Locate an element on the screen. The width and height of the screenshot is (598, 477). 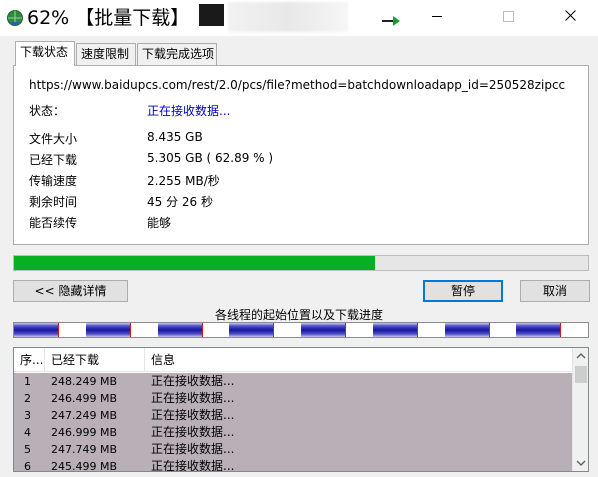
status-label: 状态： is located at coordinates (47, 111).